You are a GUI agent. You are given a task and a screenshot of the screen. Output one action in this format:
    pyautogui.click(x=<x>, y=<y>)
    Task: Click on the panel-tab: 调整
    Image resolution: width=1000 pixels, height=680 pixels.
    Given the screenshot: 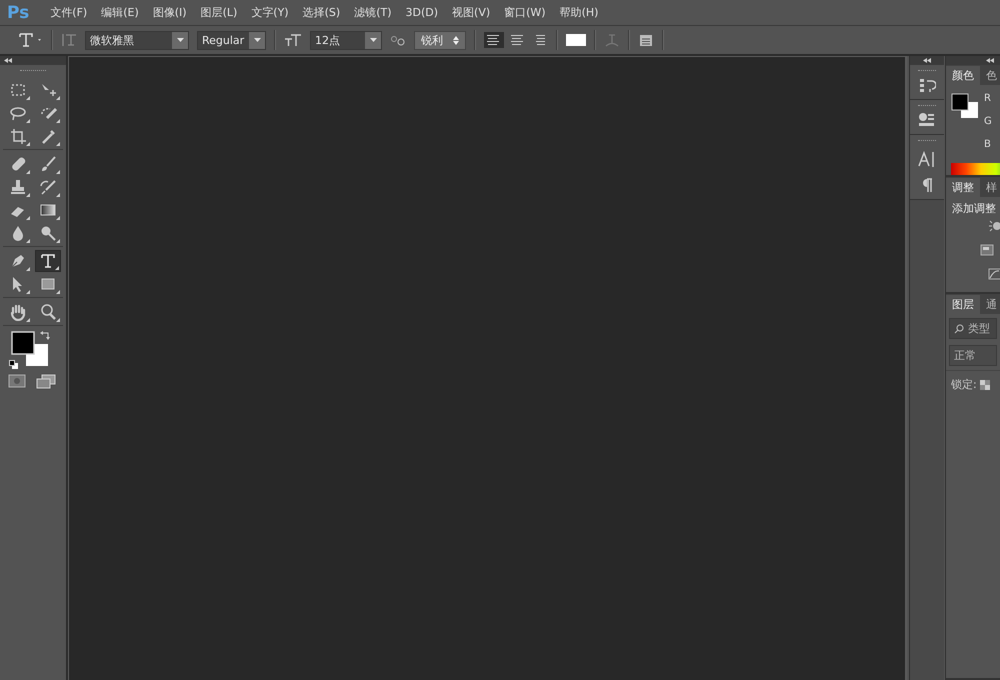 What is the action you would take?
    pyautogui.click(x=963, y=187)
    